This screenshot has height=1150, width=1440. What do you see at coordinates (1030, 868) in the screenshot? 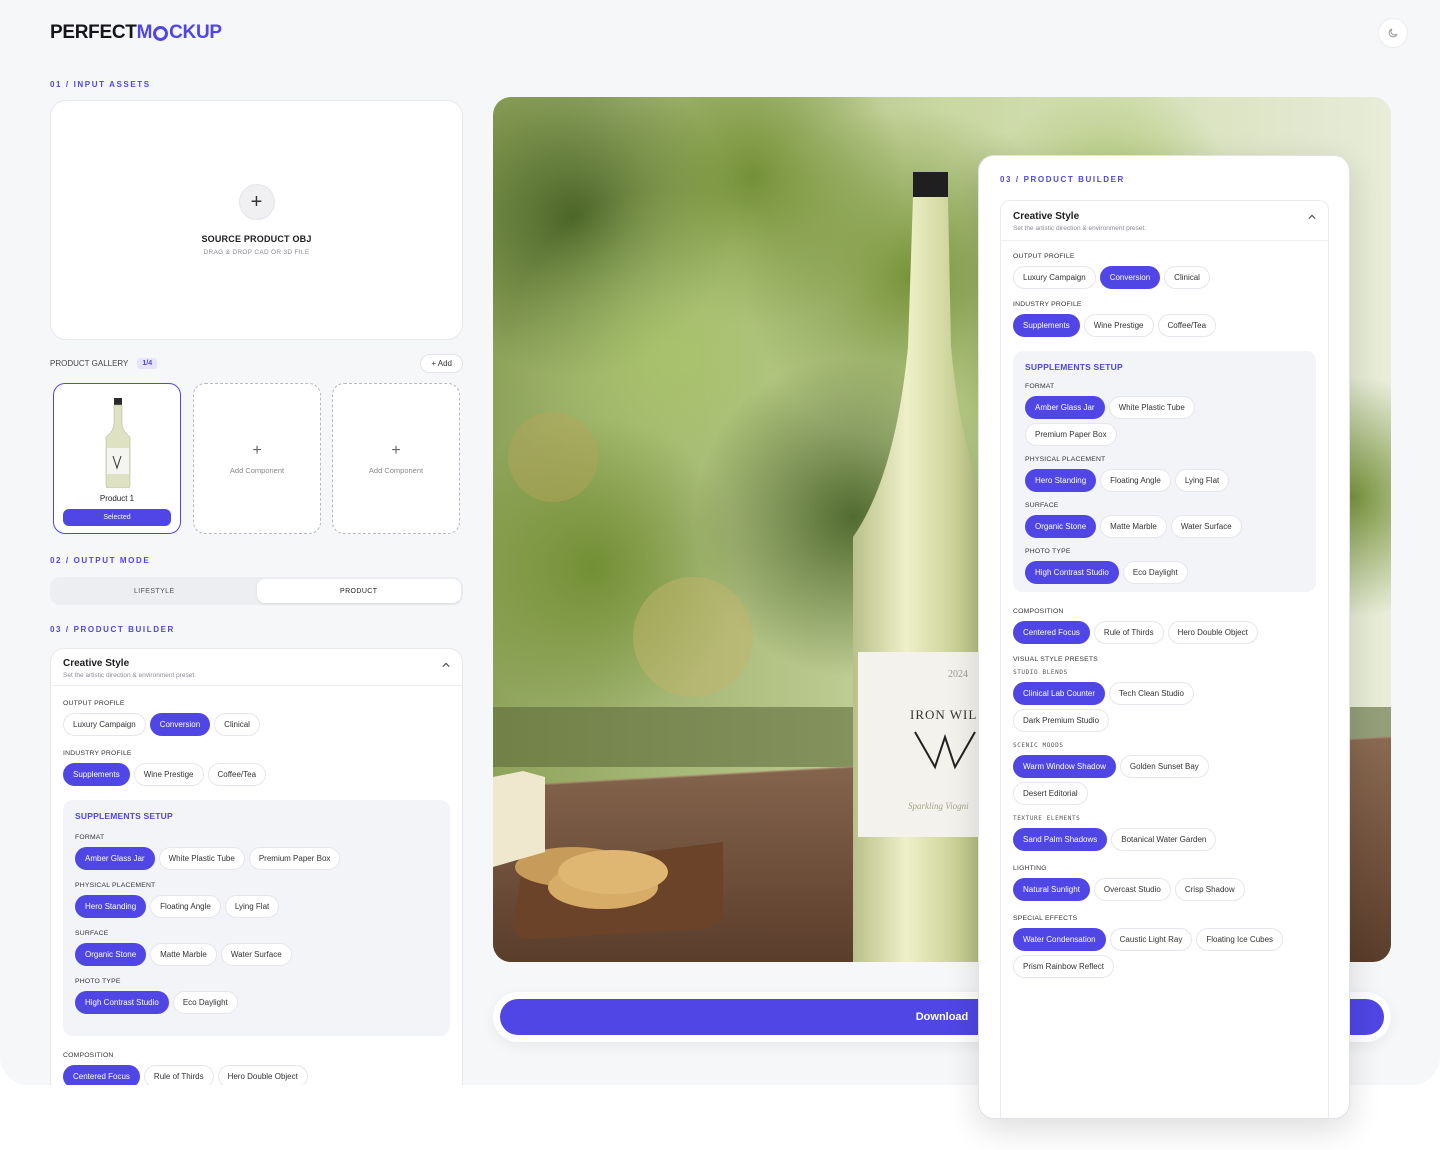
I see `lighting-label: LIGHTING` at bounding box center [1030, 868].